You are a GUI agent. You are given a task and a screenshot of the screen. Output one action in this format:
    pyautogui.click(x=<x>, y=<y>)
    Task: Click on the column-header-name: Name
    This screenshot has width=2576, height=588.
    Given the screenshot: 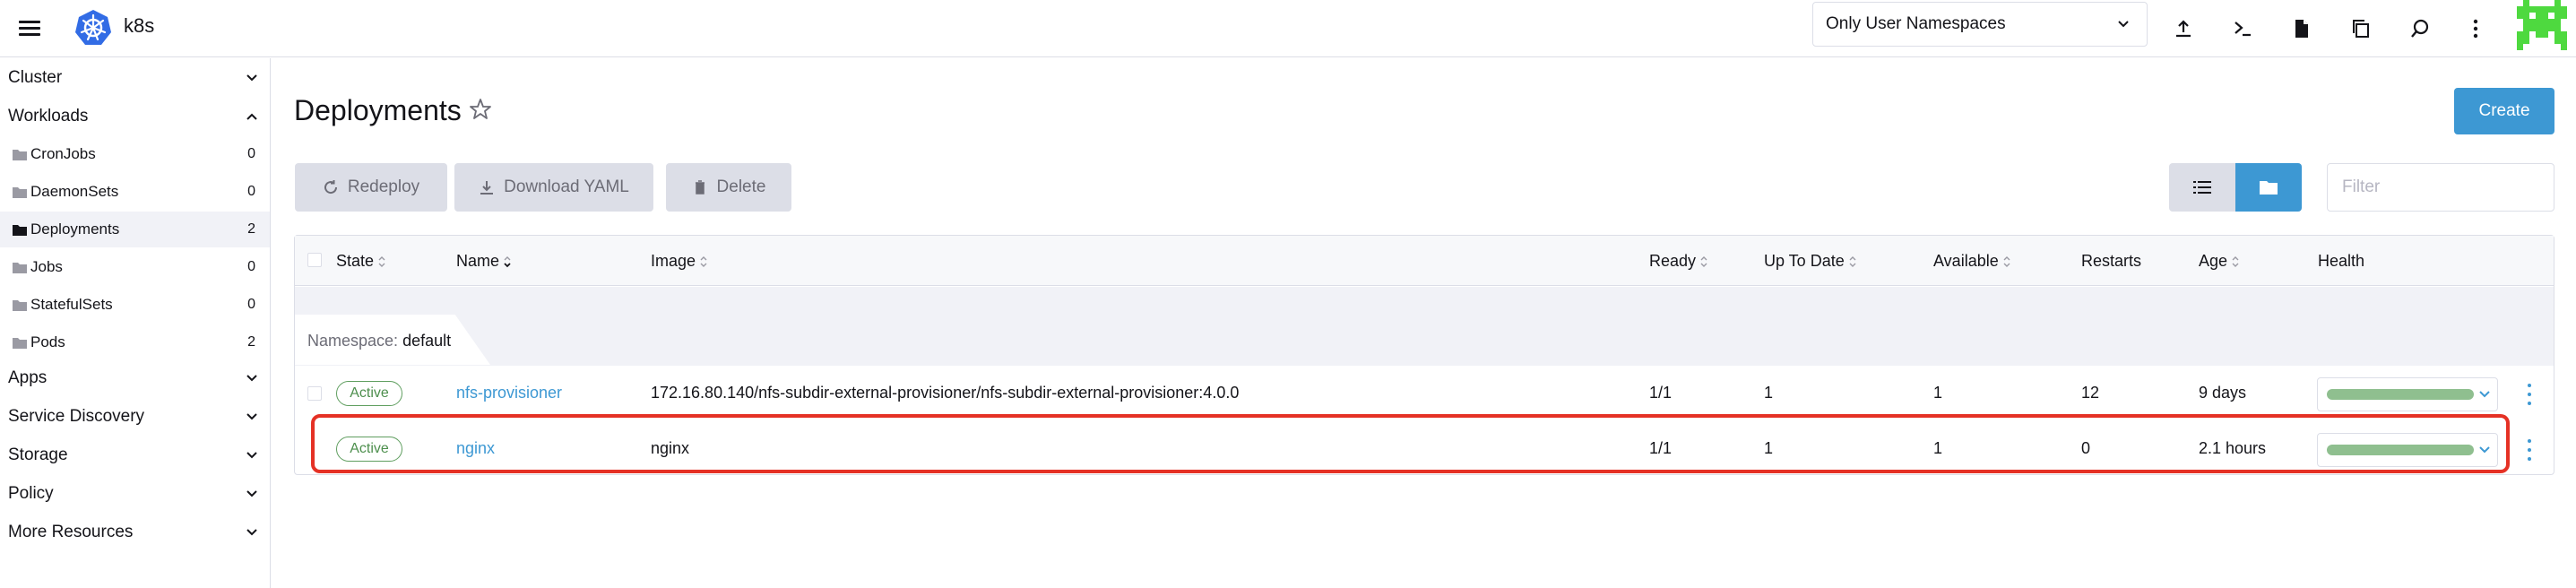 What is the action you would take?
    pyautogui.click(x=484, y=261)
    